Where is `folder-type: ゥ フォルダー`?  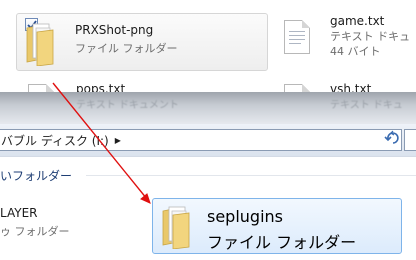
folder-type: ゥ フォルダー is located at coordinates (35, 231).